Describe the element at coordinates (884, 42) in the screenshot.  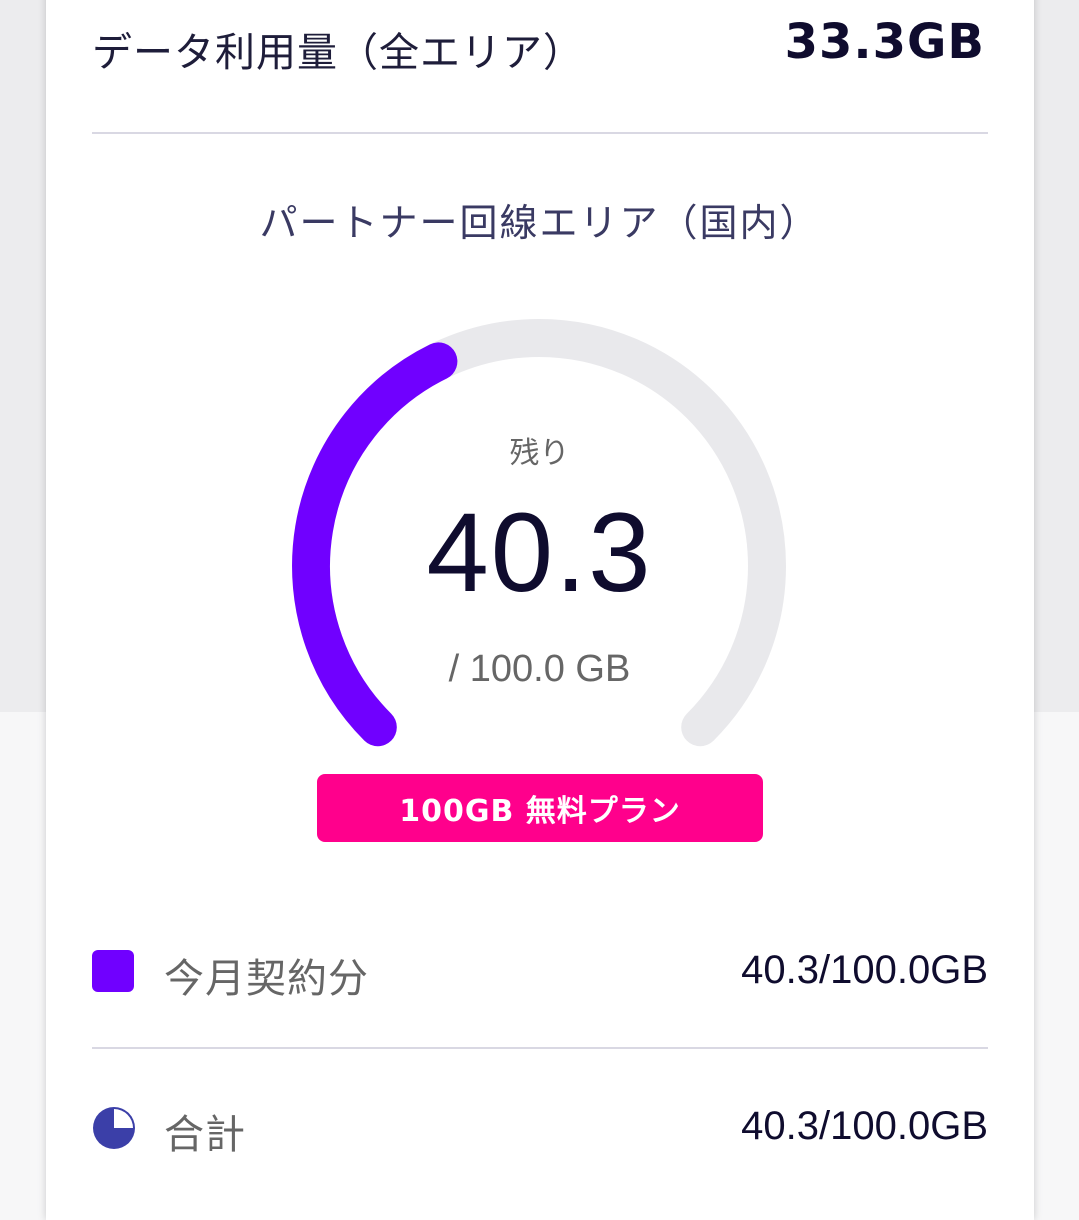
I see `total-usage-value: 33.3GB` at that location.